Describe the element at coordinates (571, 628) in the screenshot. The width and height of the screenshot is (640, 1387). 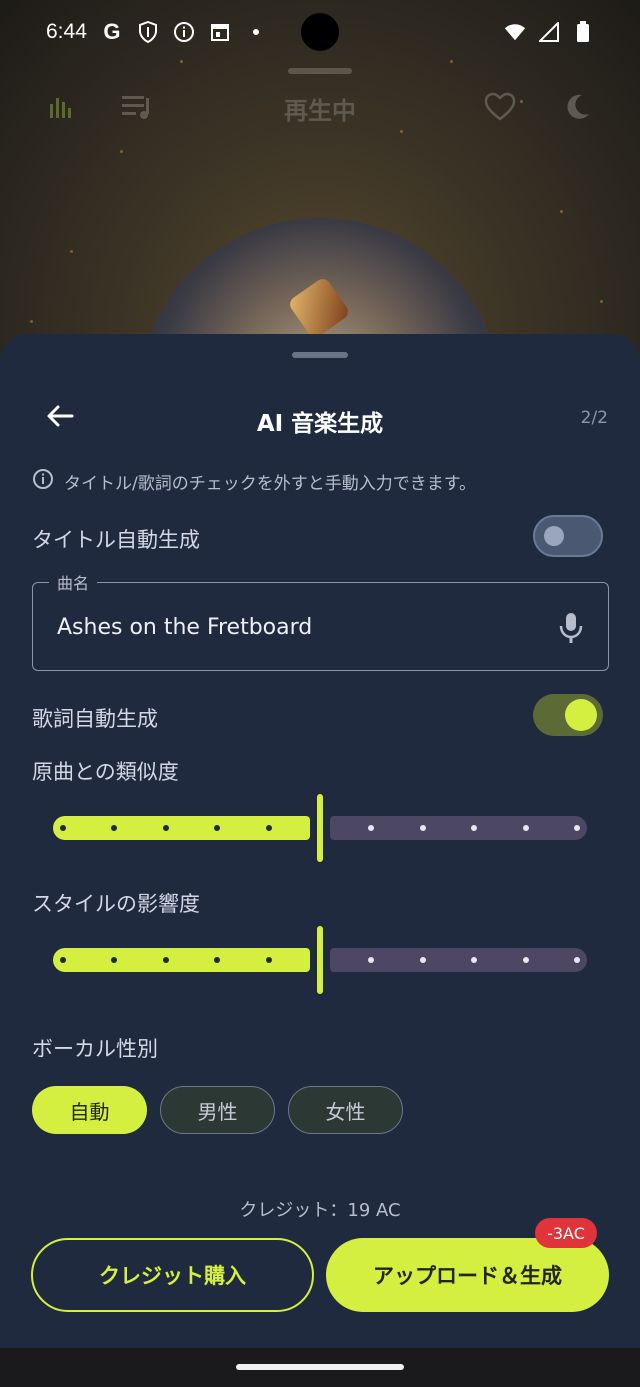
I see `microphone-icon` at that location.